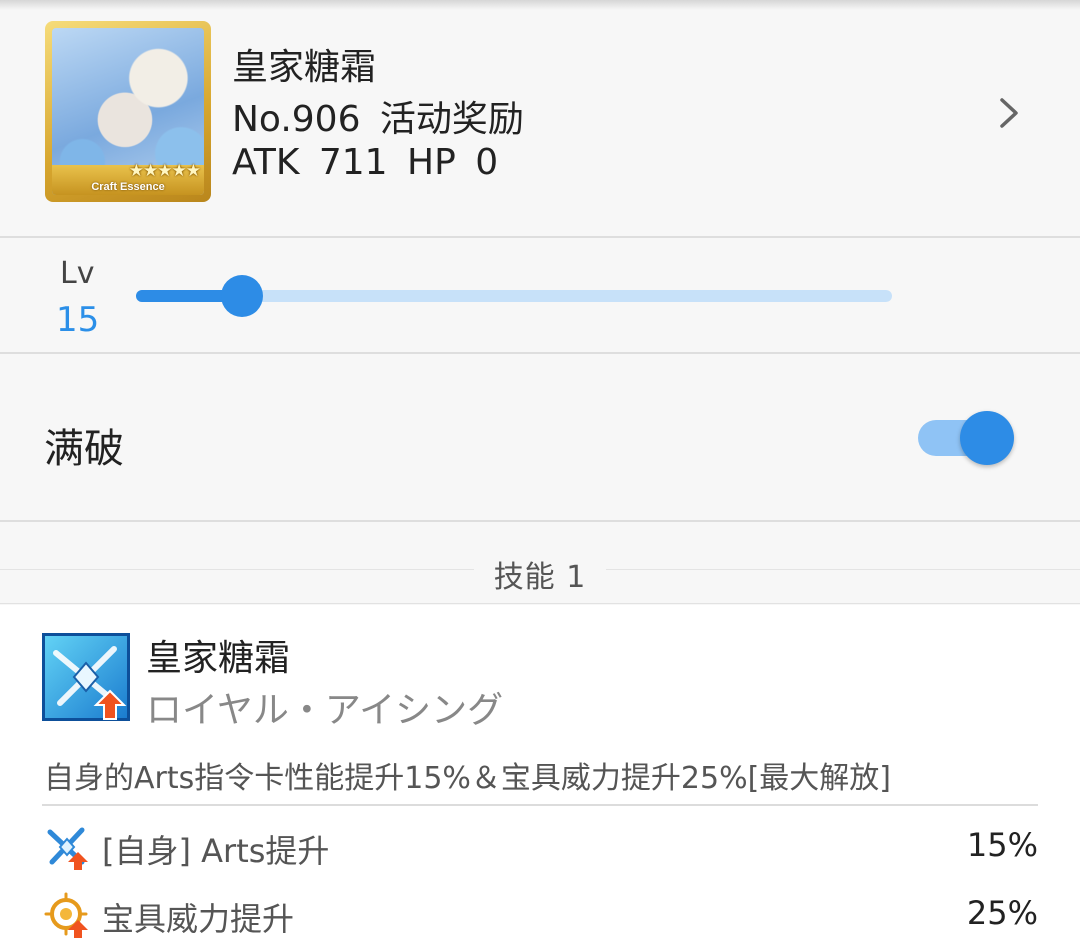  I want to click on craft-essence-artwork: ★★★★★ Craft Essence, so click(128, 111).